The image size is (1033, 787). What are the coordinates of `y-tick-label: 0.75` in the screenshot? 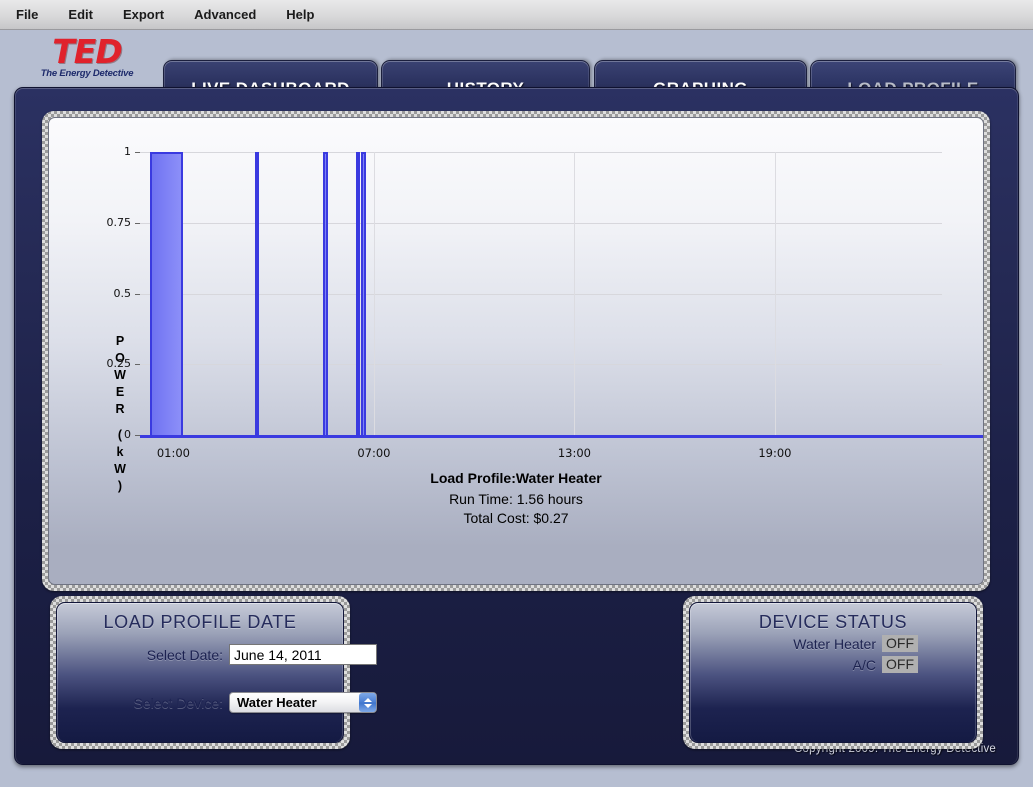 It's located at (119, 222).